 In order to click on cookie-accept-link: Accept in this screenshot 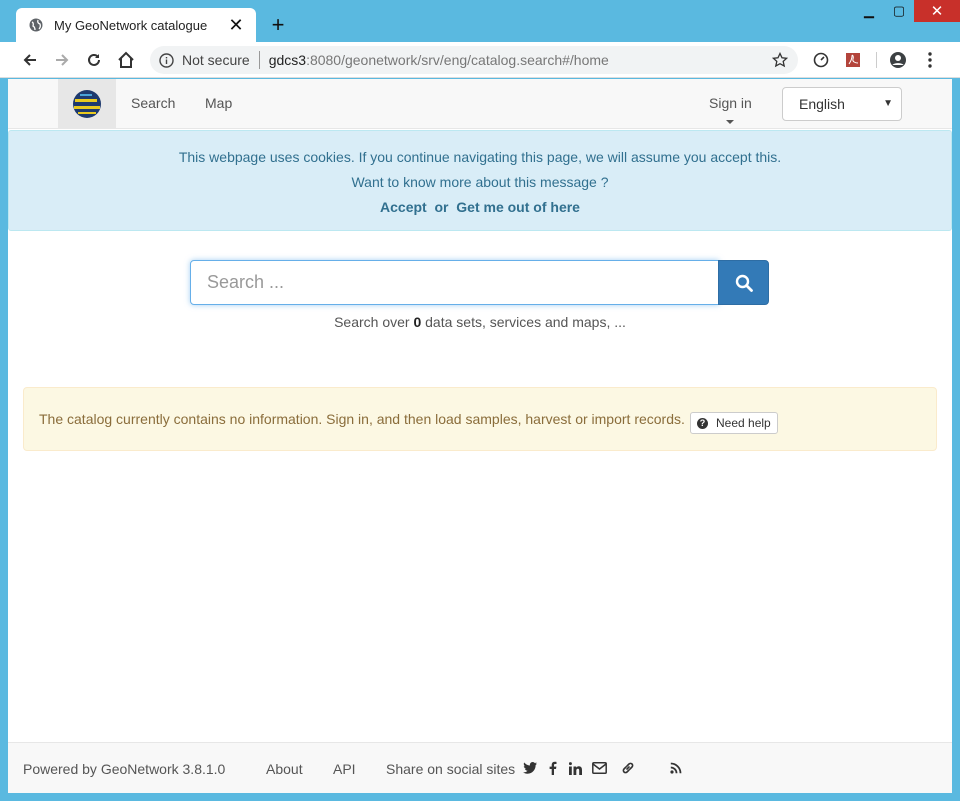, I will do `click(403, 207)`.